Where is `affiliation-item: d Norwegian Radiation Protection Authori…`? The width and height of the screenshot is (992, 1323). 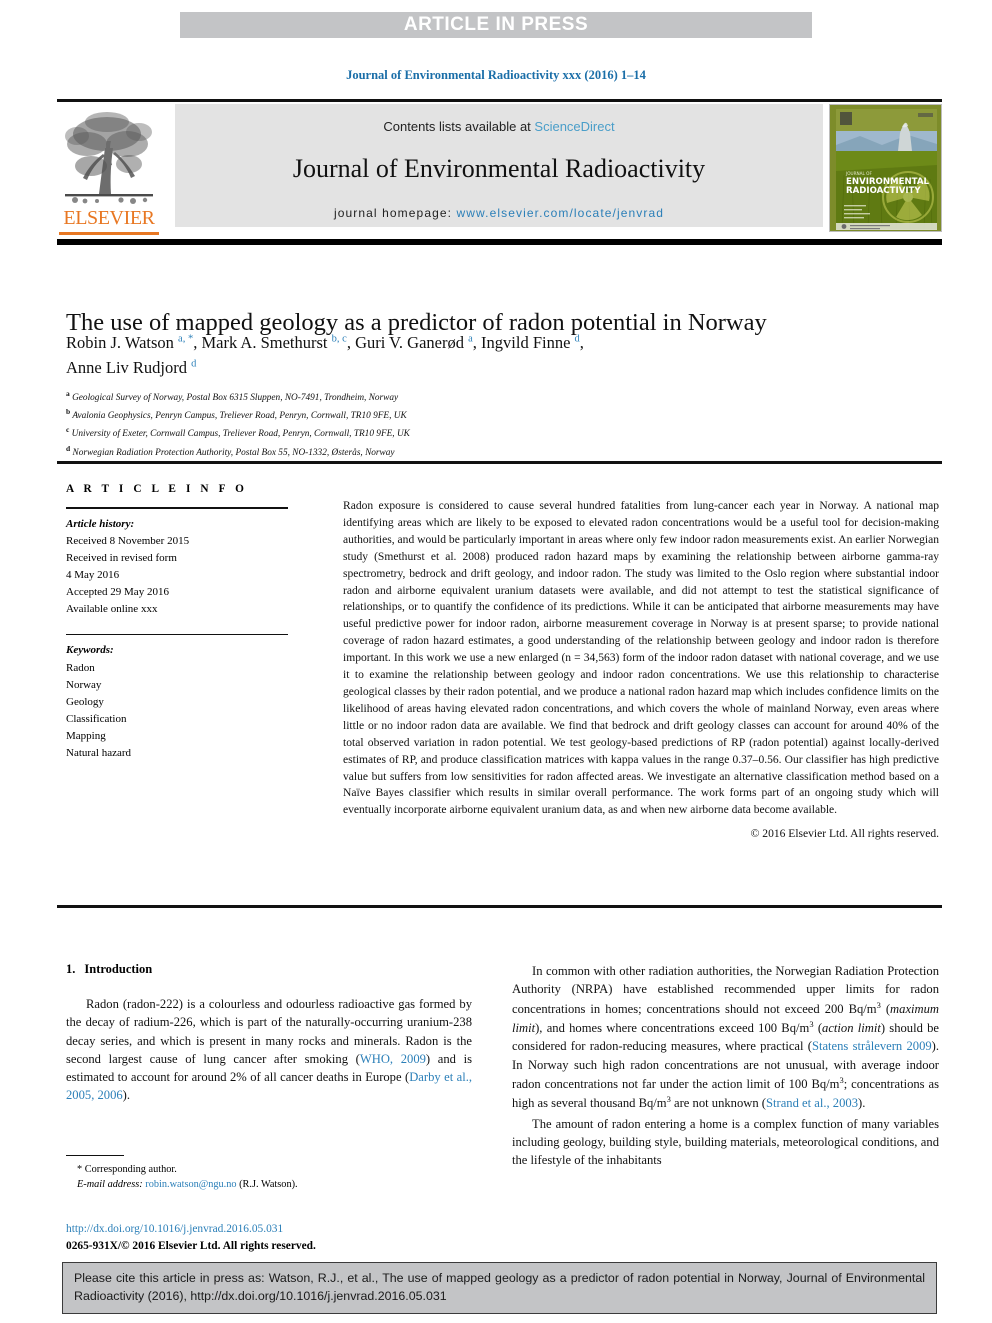 affiliation-item: d Norwegian Radiation Protection Authori… is located at coordinates (230, 450).